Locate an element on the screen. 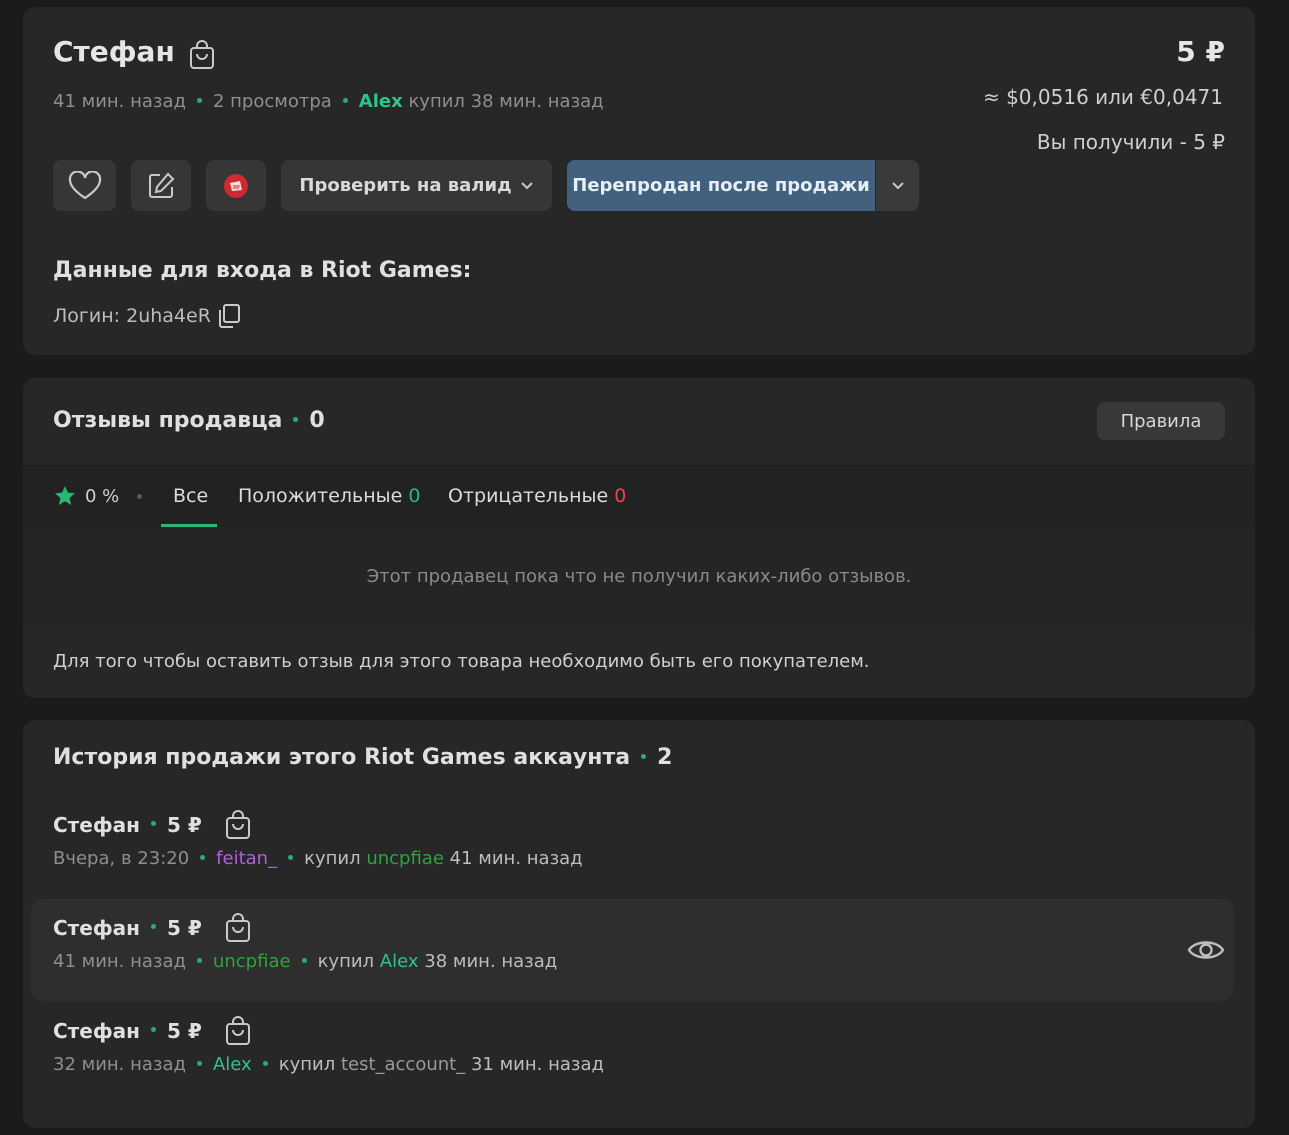 The height and width of the screenshot is (1135, 1289). reviews-title: Отзывы продавца 0 is located at coordinates (189, 420).